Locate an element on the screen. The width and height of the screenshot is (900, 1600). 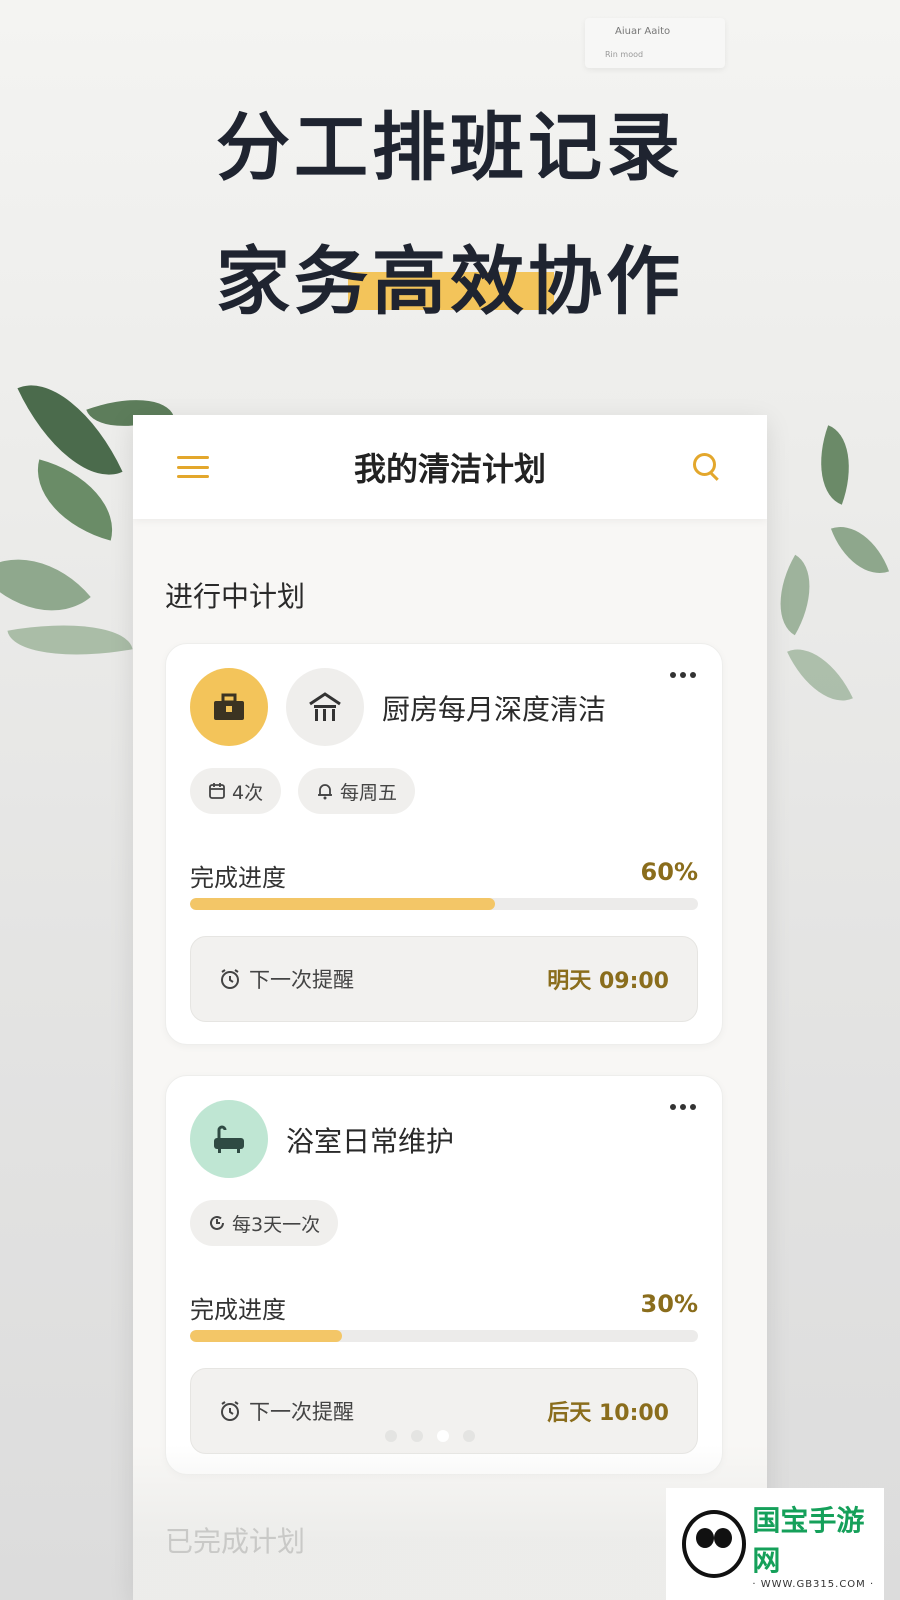
chip-label: 每3天一次 is located at coordinates (276, 1224).